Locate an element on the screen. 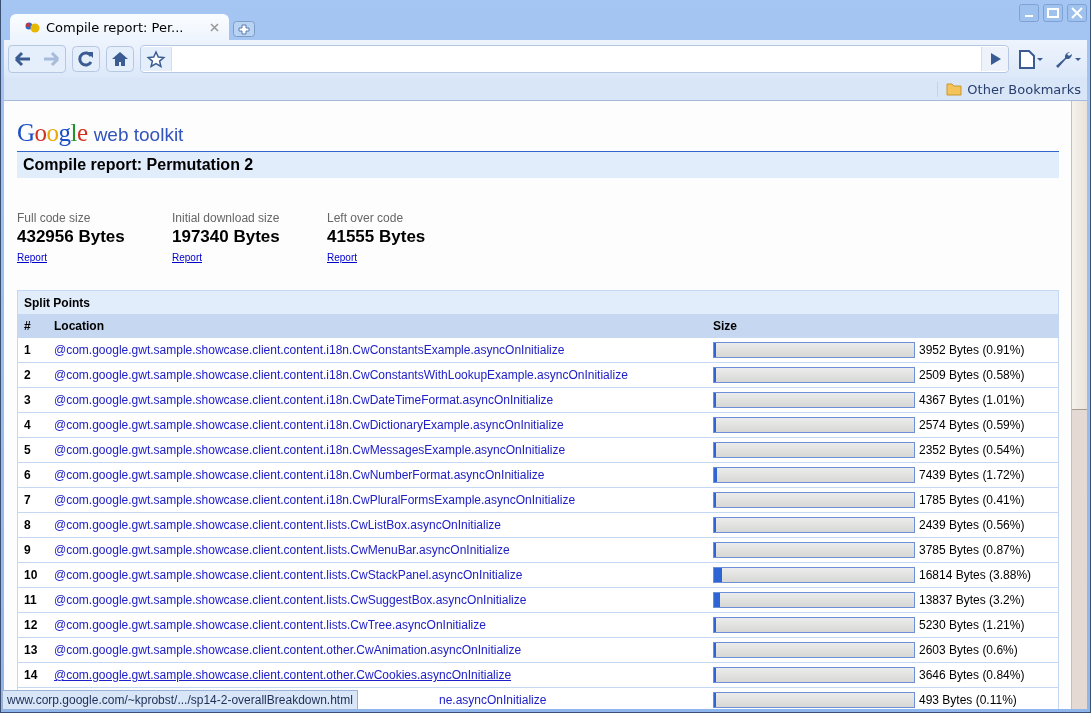  size-text: 5230 Bytes (1.21%) is located at coordinates (972, 625).